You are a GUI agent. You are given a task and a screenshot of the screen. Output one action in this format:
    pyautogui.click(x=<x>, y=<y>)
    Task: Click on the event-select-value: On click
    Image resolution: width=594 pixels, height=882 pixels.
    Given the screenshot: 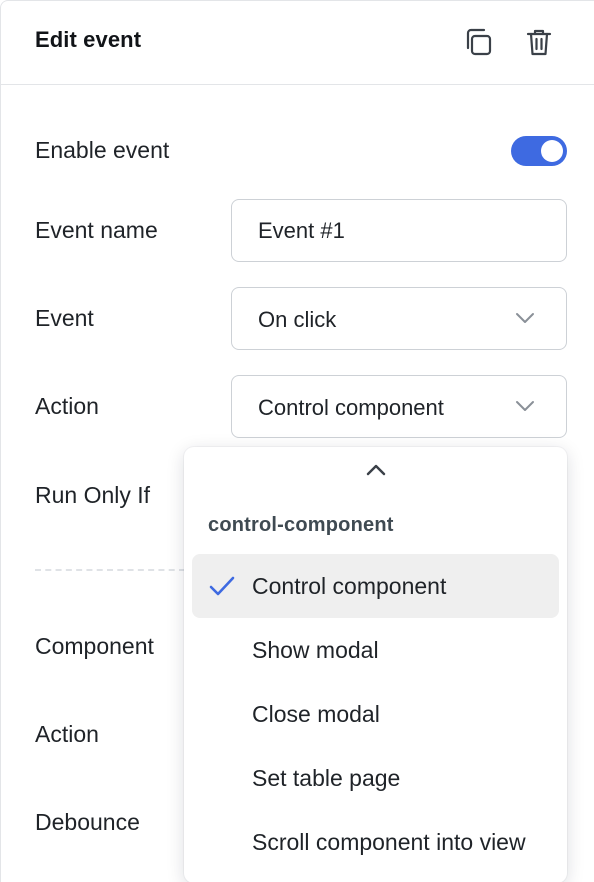 What is the action you would take?
    pyautogui.click(x=297, y=319)
    